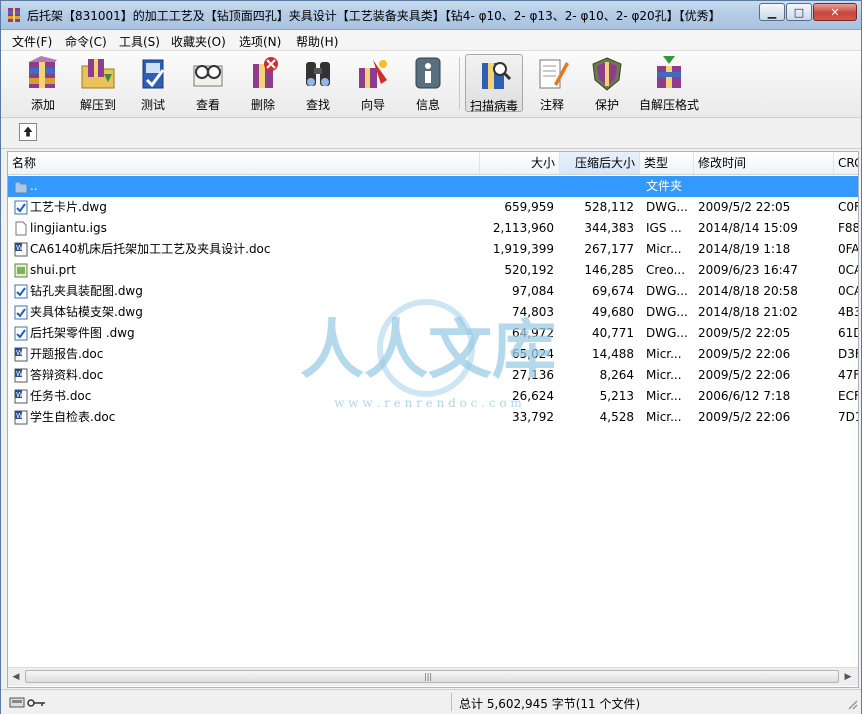 The height and width of the screenshot is (714, 862). Describe the element at coordinates (372, 105) in the screenshot. I see `wizard-label: 向导` at that location.